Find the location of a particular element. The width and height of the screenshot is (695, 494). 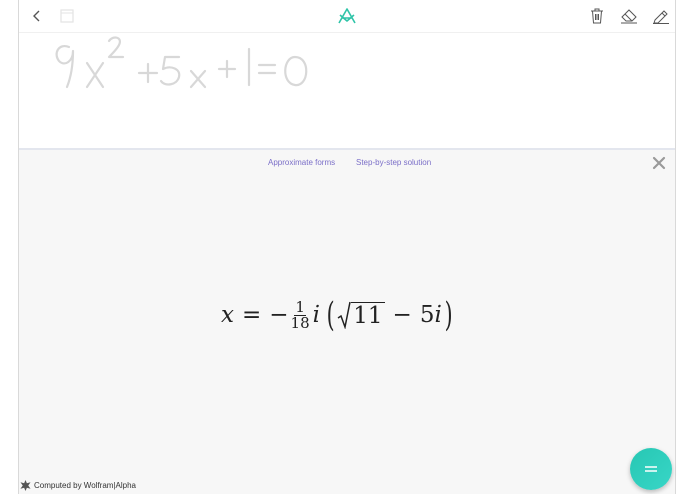

eraser-icon is located at coordinates (629, 16).